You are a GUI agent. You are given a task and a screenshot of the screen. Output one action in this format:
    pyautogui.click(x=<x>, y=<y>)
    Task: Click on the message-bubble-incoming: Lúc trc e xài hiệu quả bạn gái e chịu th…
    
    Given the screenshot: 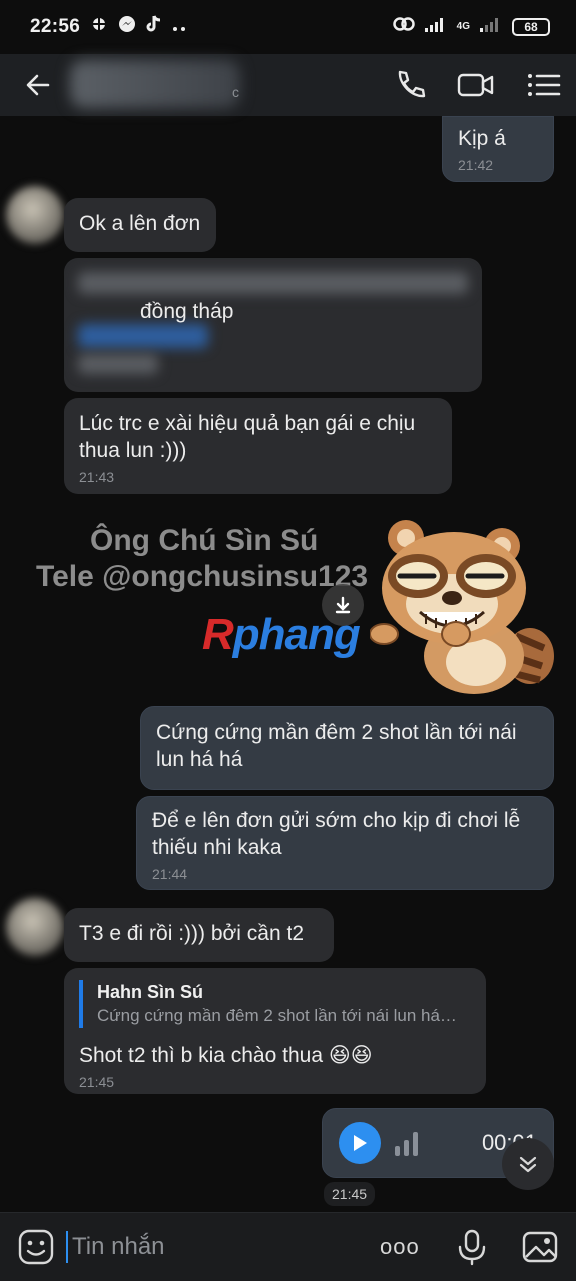 What is the action you would take?
    pyautogui.click(x=258, y=446)
    